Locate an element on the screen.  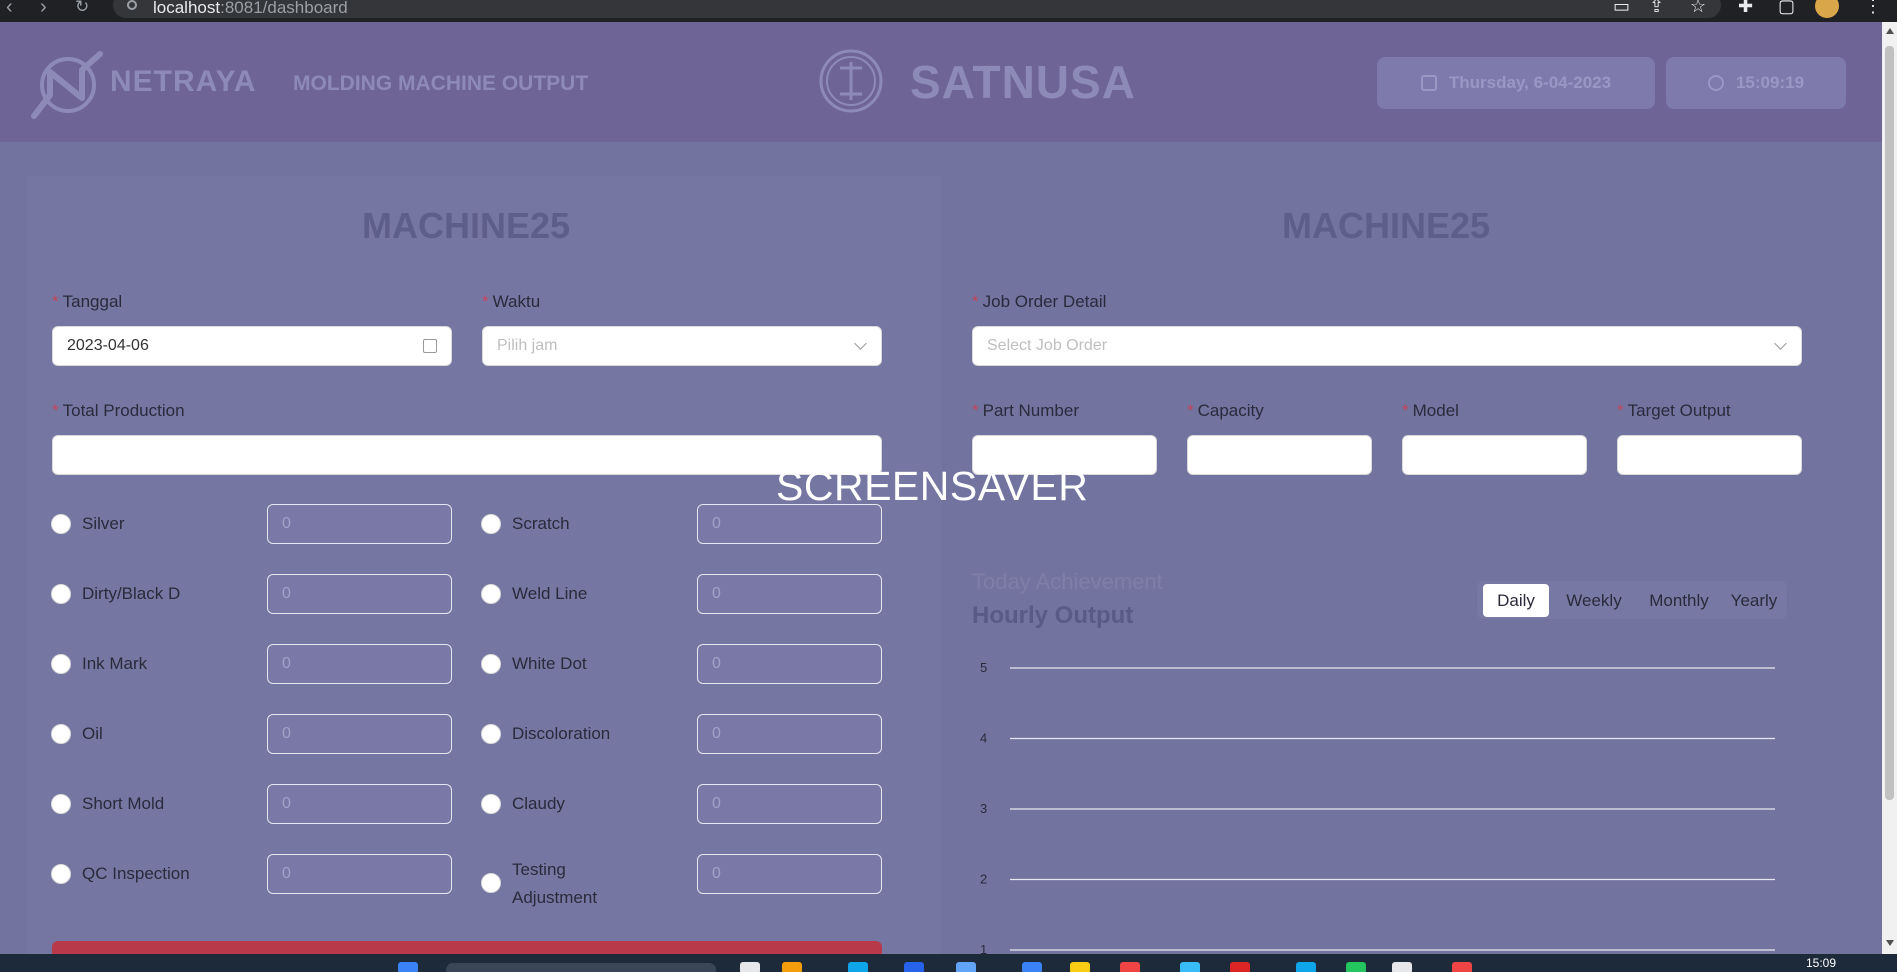
defect-input-claudy: 0 is located at coordinates (789, 804).